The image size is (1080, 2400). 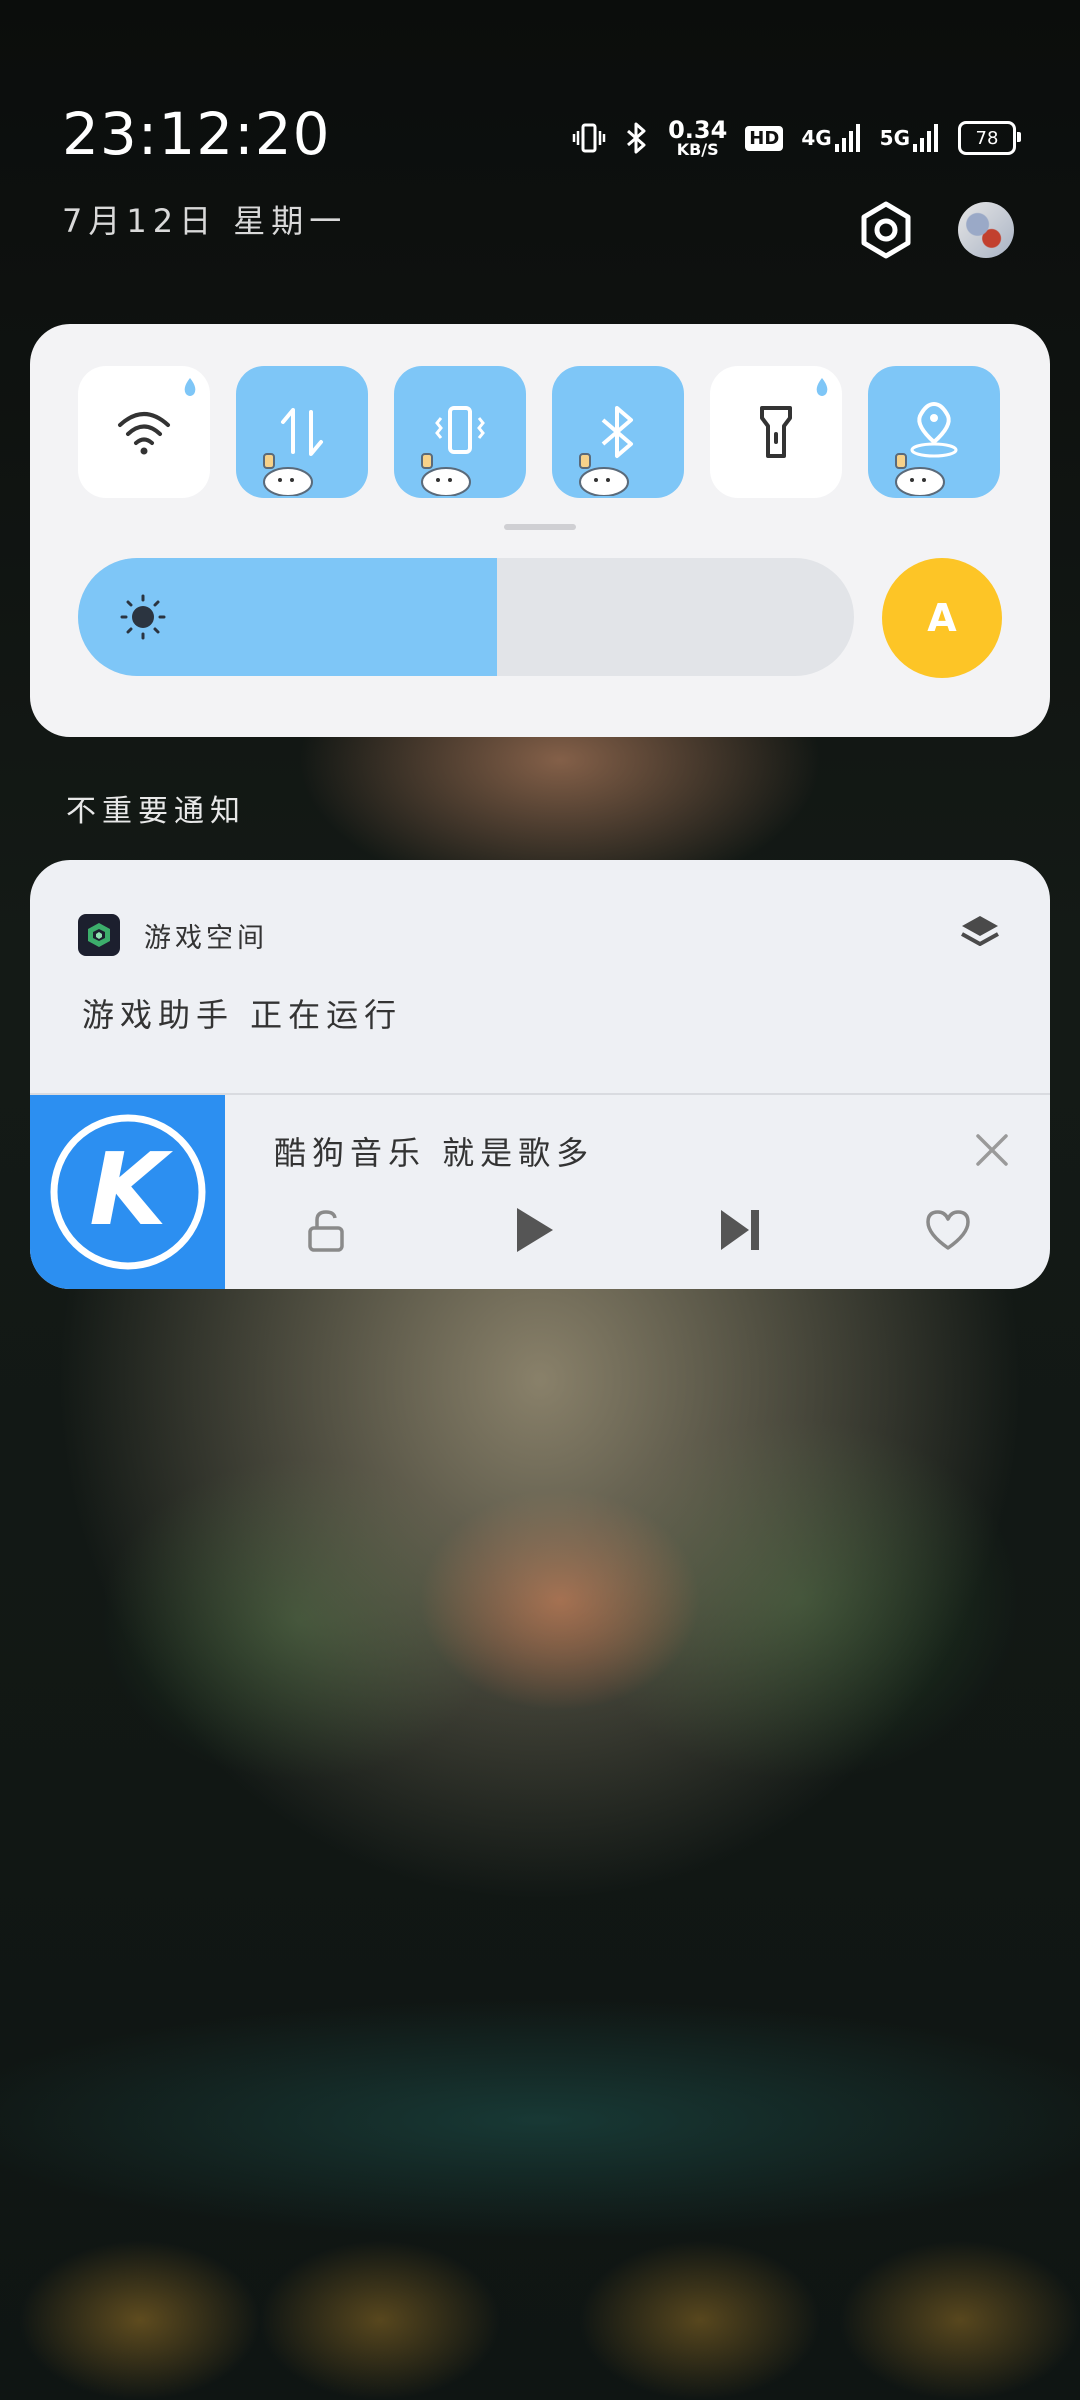 I want to click on sim1-signal: 4G, so click(x=831, y=138).